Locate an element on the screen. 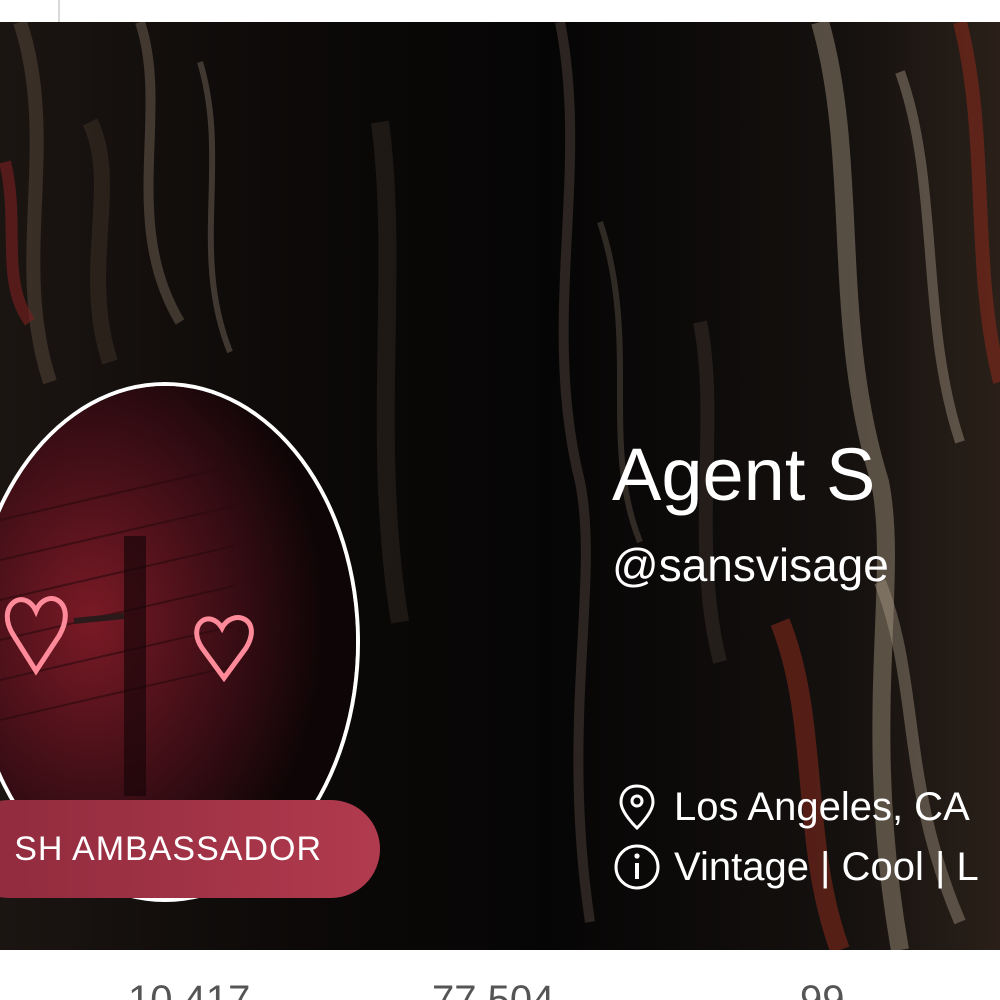  tags-row: Vintage | Cool | L is located at coordinates (795, 867).